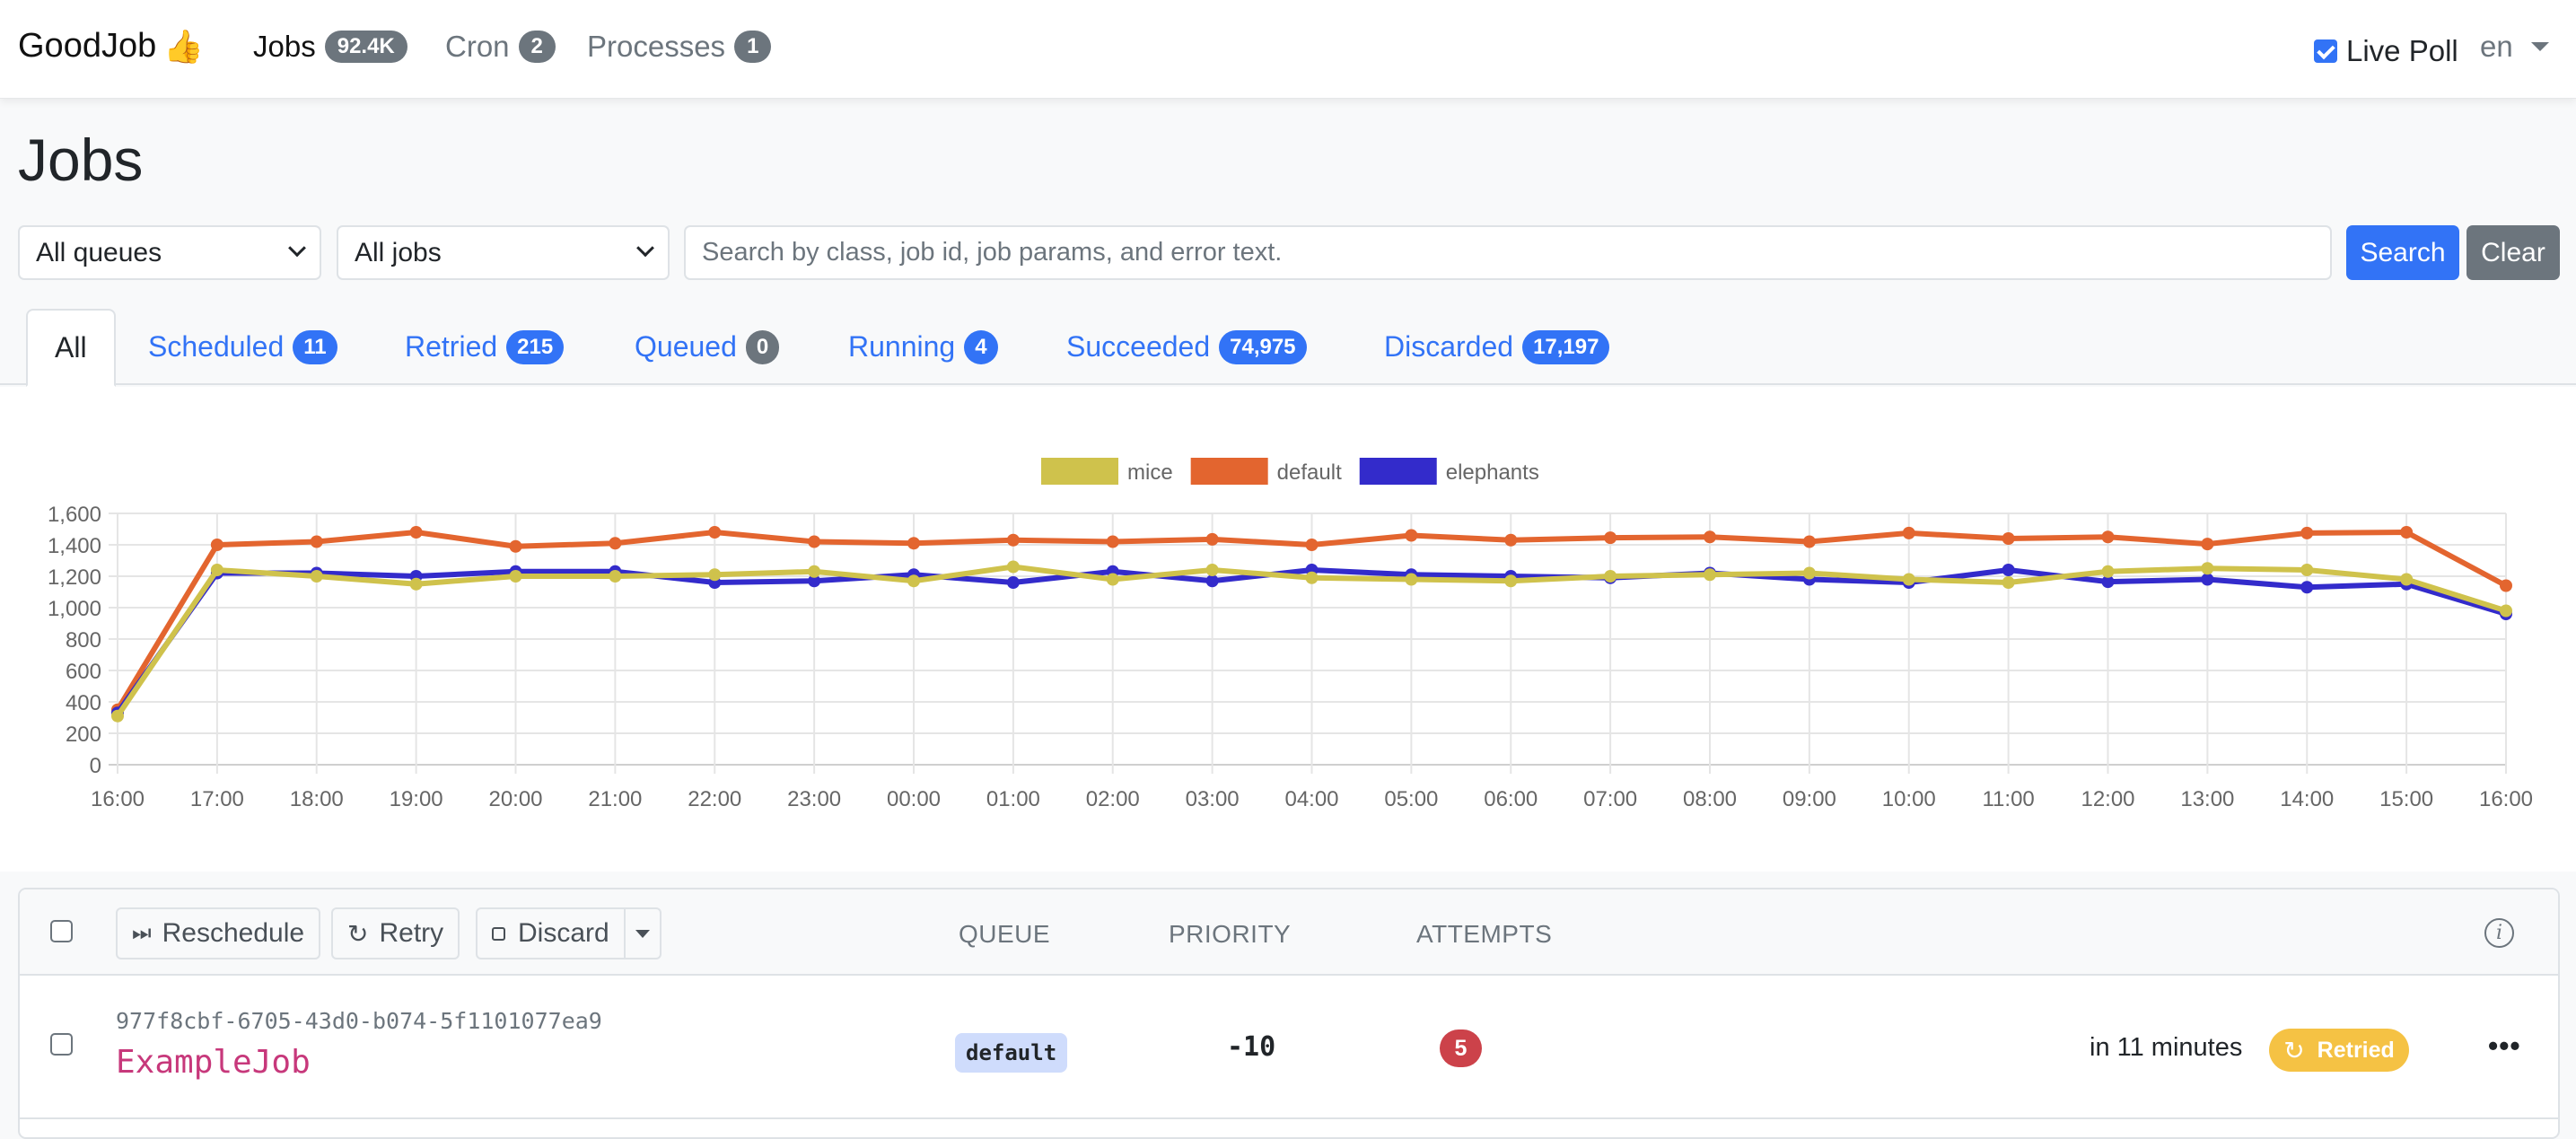  What do you see at coordinates (2504, 1046) in the screenshot?
I see `row-actions-menu: •••` at bounding box center [2504, 1046].